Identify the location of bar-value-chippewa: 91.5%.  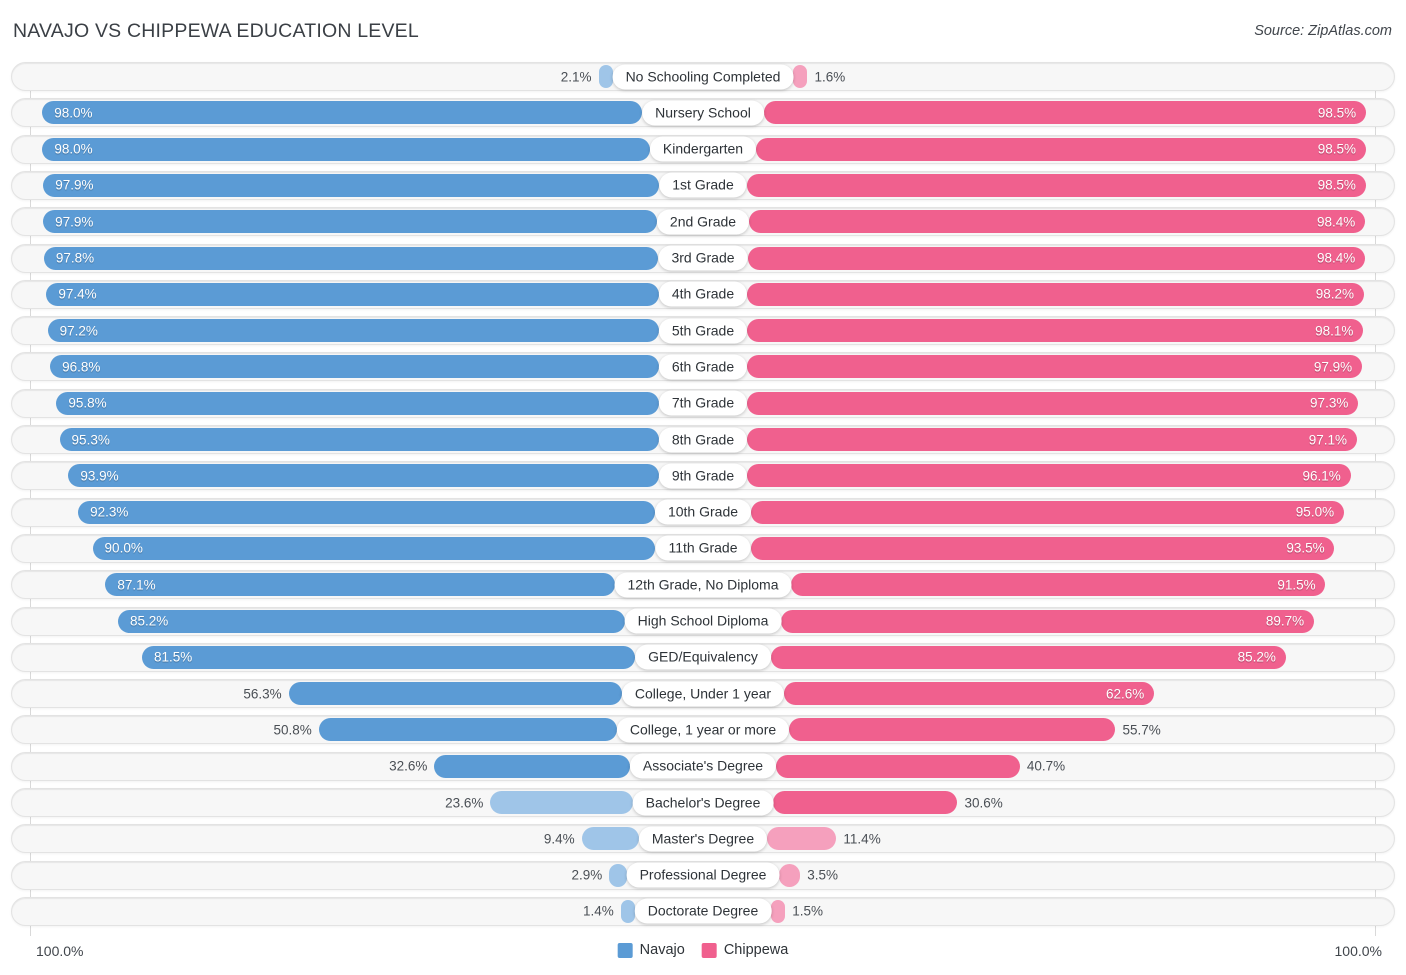
(1296, 585).